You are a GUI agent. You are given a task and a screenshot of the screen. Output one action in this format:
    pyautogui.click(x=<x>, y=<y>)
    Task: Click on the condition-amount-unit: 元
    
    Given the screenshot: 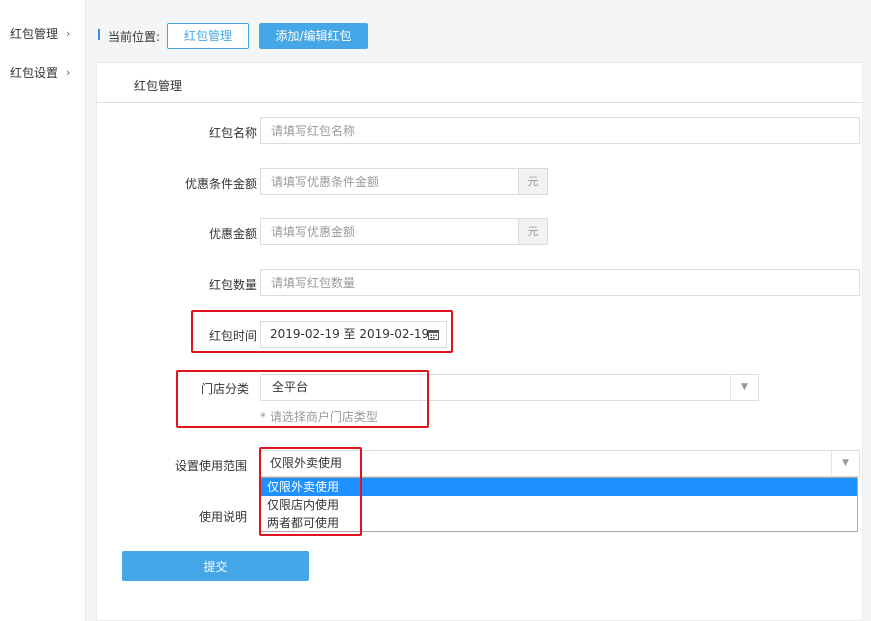 What is the action you would take?
    pyautogui.click(x=533, y=181)
    